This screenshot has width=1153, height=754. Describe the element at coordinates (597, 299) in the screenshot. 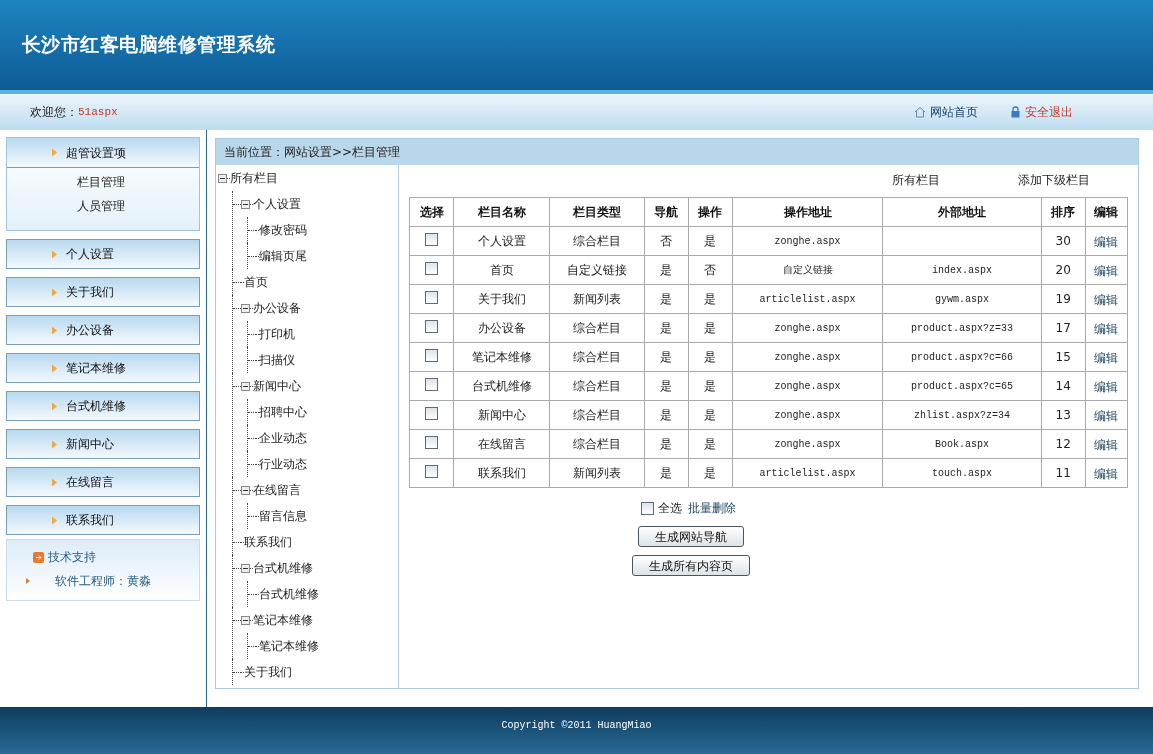

I see `table-cell: 新闻列表` at that location.